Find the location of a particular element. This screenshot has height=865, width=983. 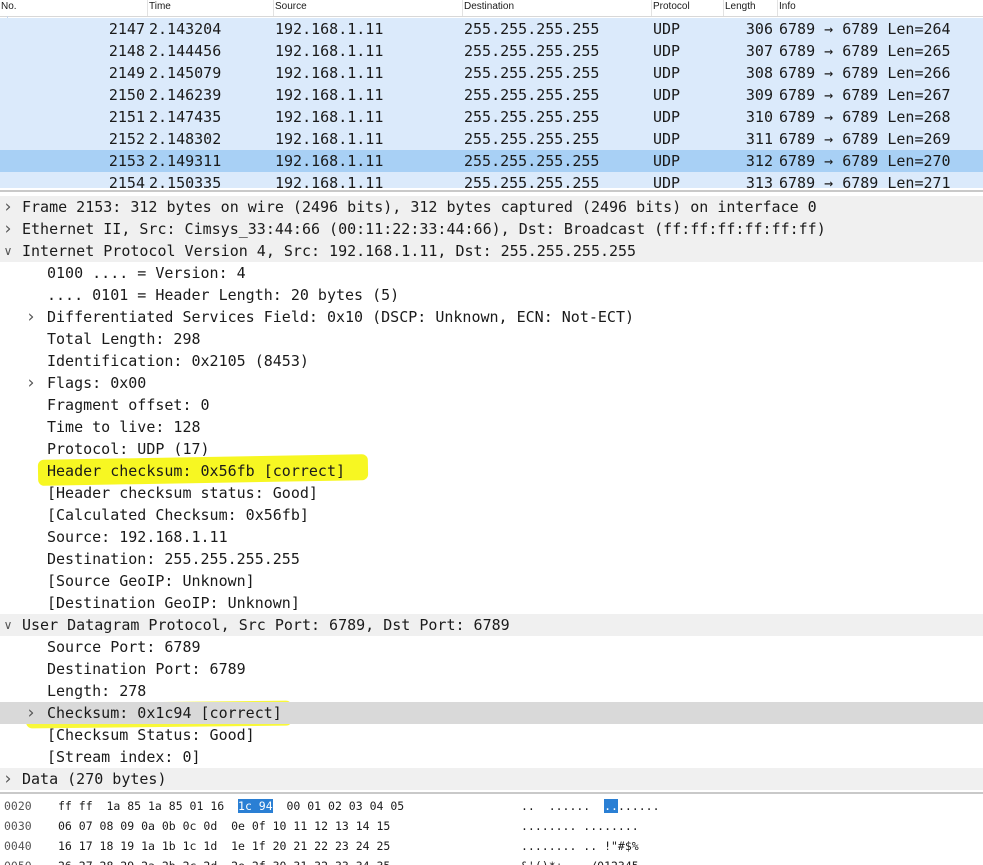

detail-field-row: [Source GeoIP: Unknown] is located at coordinates (491, 581).